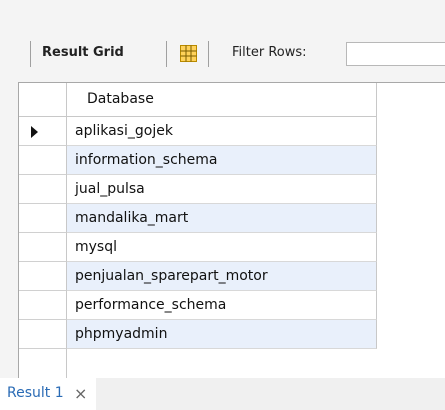  Describe the element at coordinates (171, 276) in the screenshot. I see `cell-value: penjualan_sparepart_motor` at that location.